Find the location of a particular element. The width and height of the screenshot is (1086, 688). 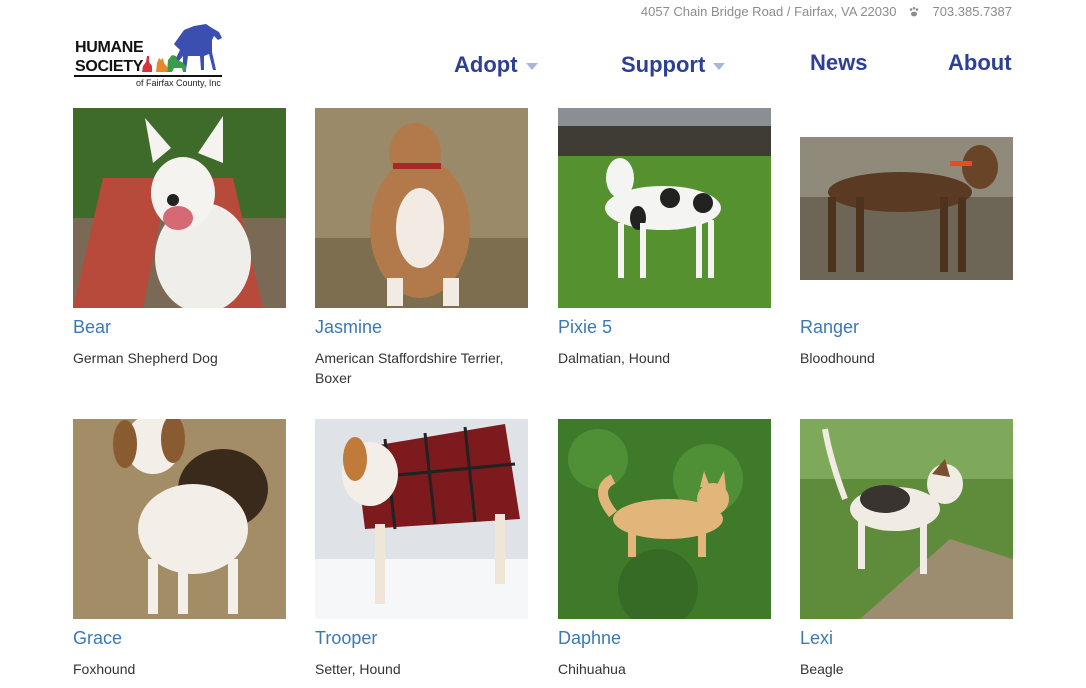

nav-about: About is located at coordinates (980, 63).